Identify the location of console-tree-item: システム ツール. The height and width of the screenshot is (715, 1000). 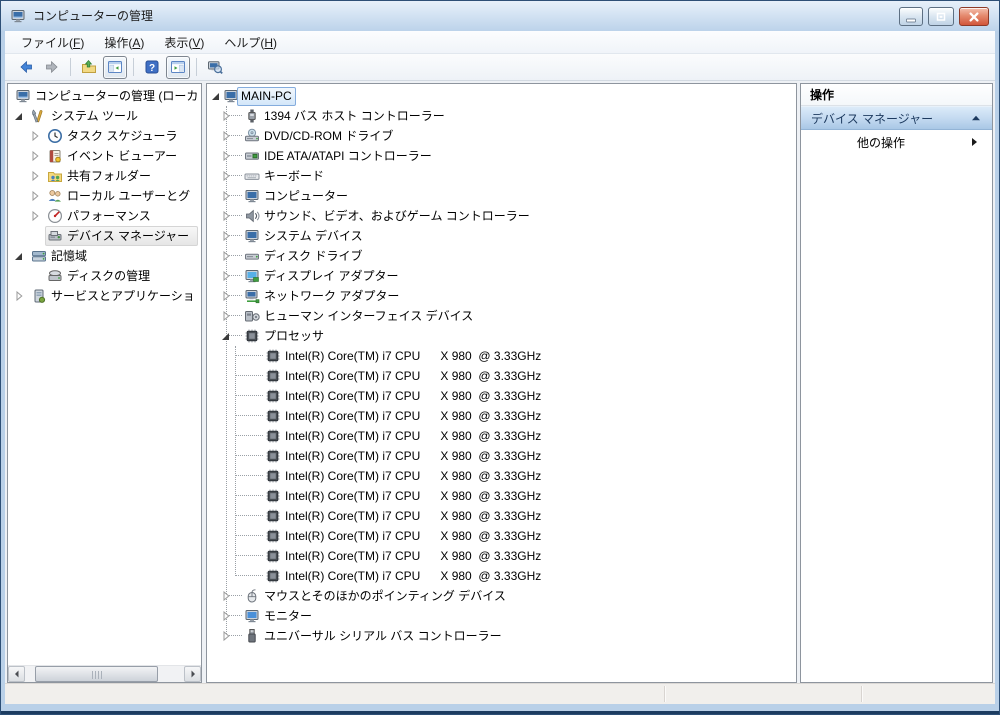
(104, 116).